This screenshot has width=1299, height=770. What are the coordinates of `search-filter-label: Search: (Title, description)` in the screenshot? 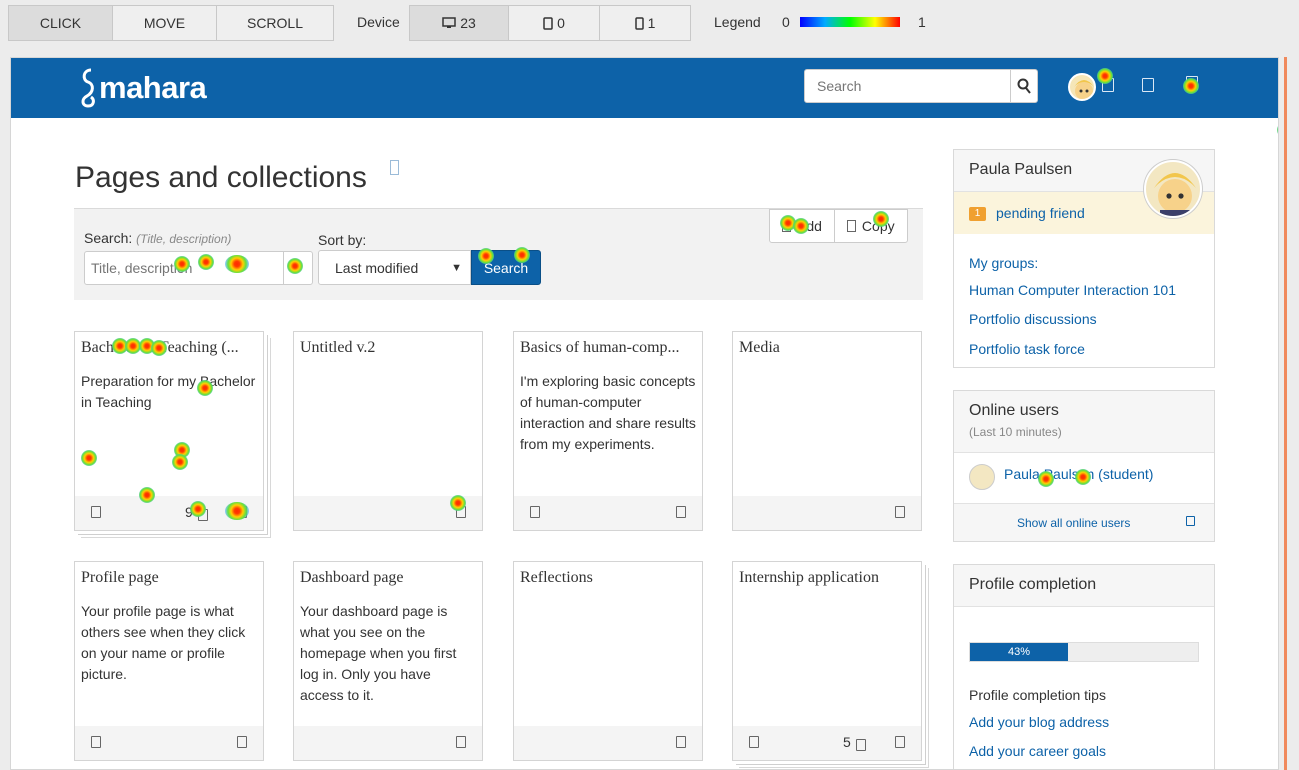 It's located at (157, 238).